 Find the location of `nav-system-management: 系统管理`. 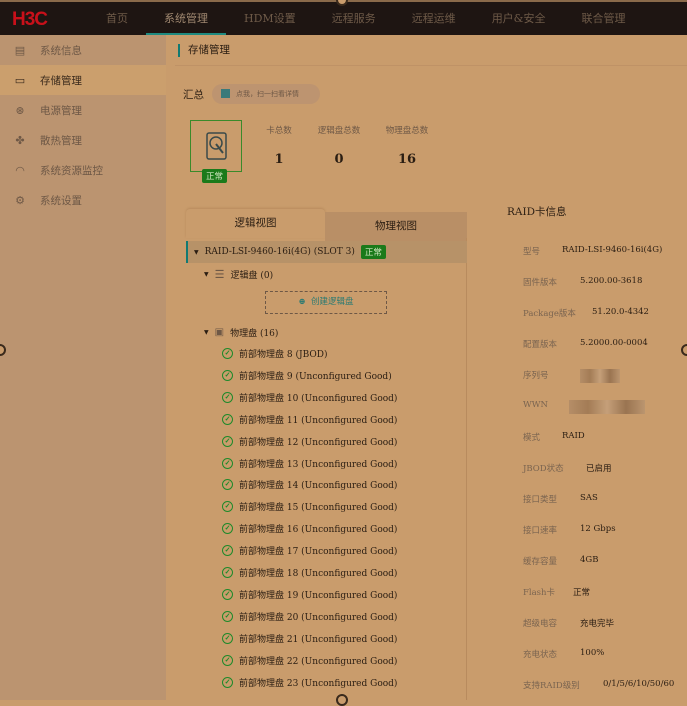

nav-system-management: 系统管理 is located at coordinates (186, 18).